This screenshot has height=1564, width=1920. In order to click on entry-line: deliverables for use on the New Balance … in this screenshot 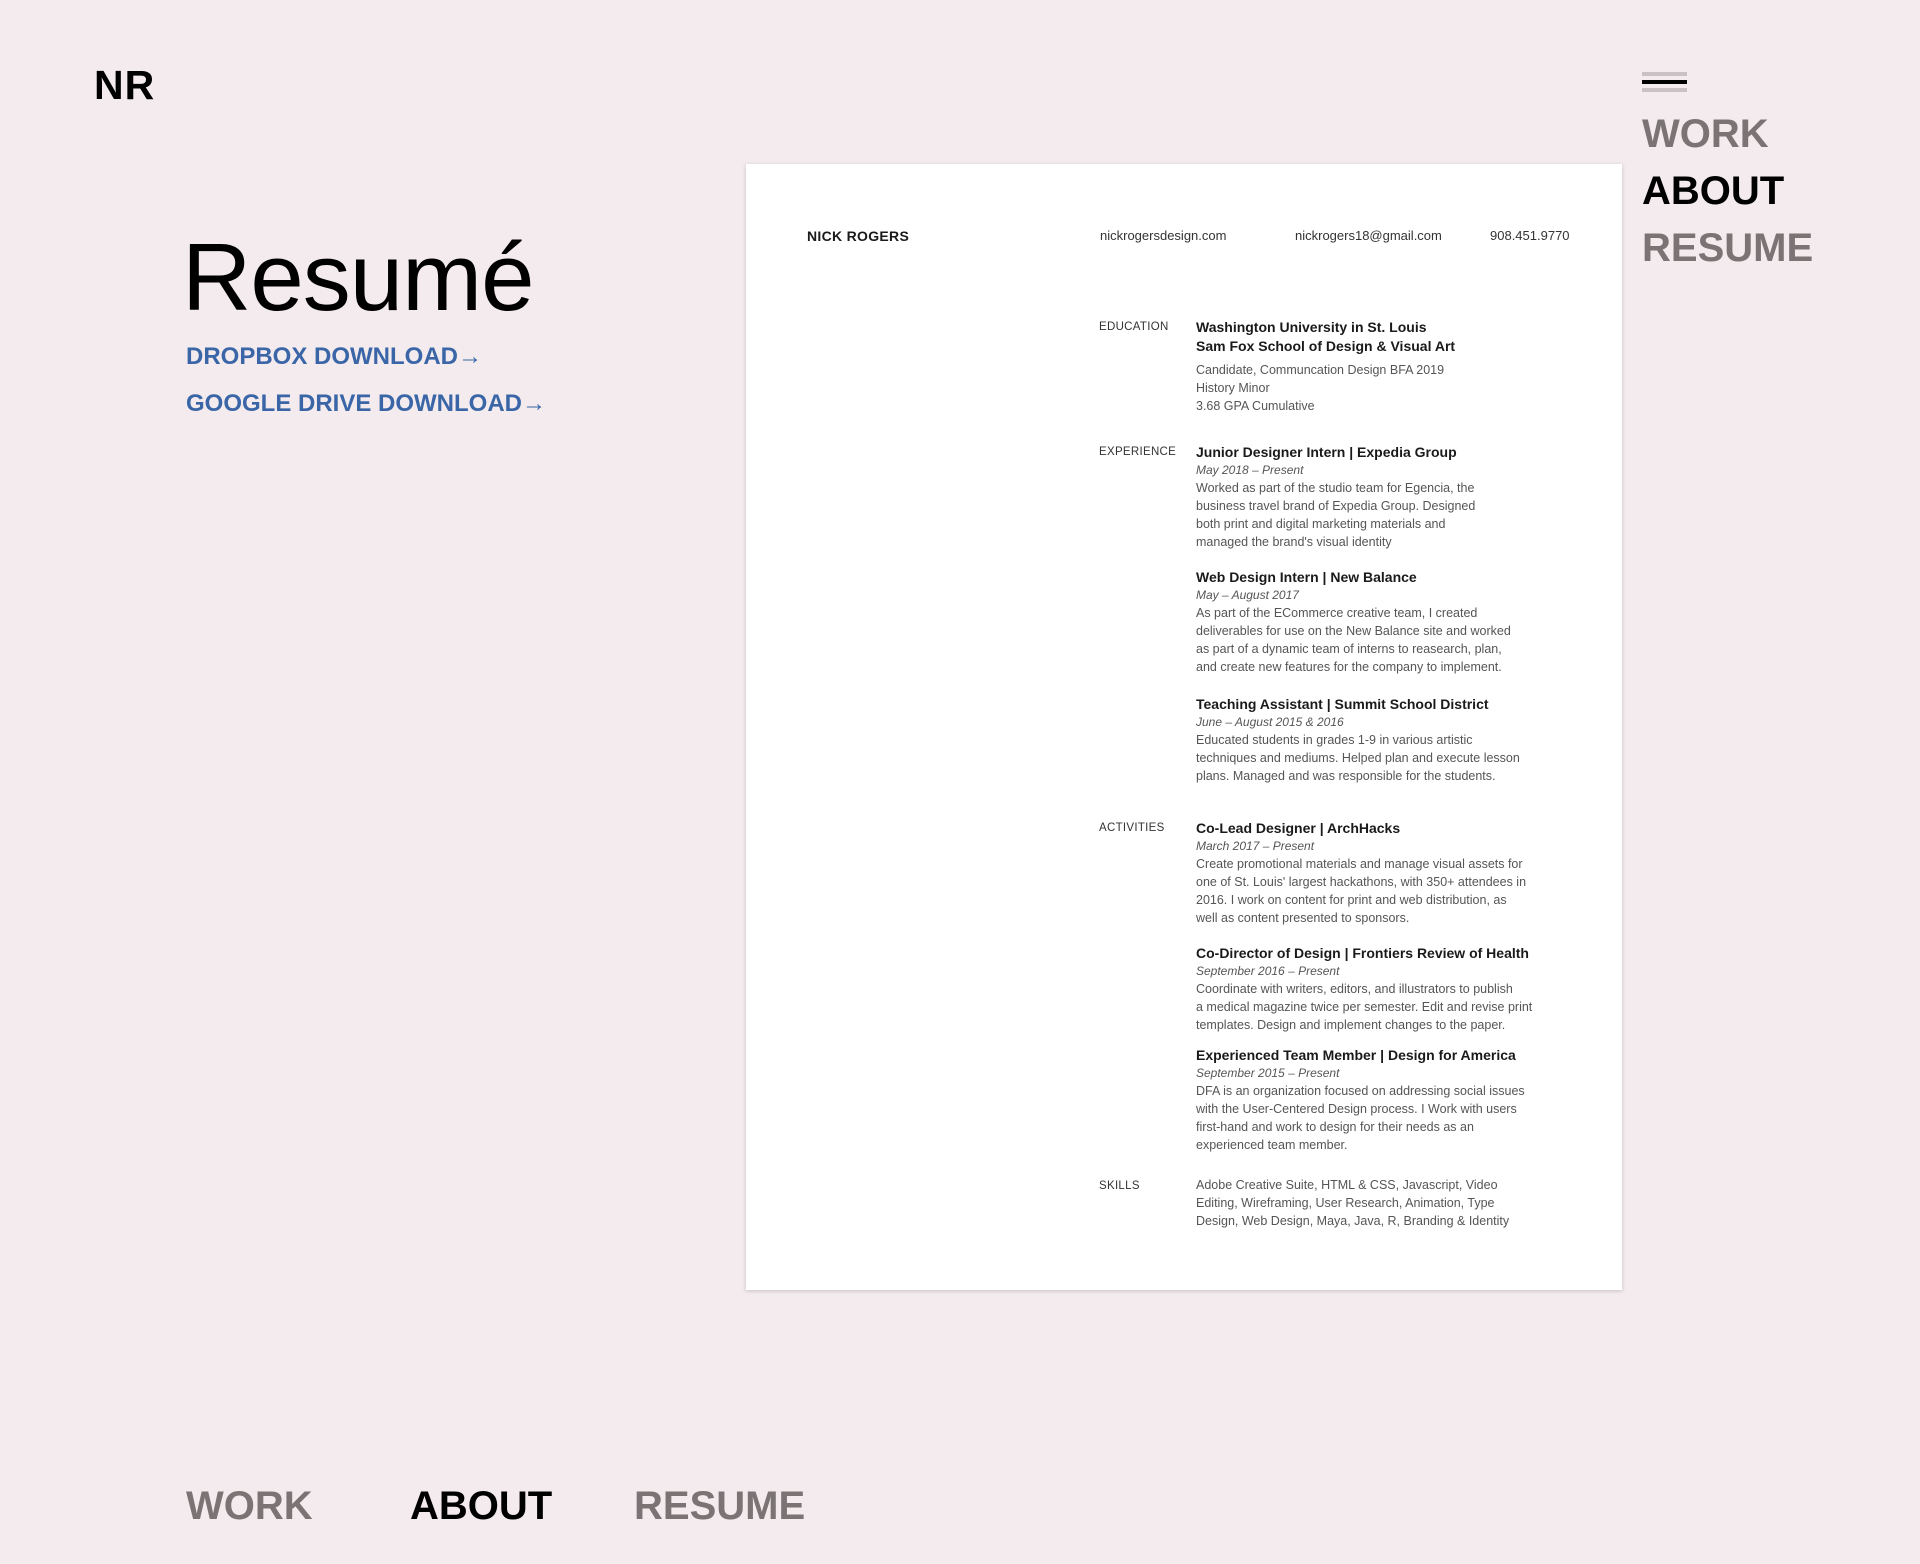, I will do `click(1353, 631)`.